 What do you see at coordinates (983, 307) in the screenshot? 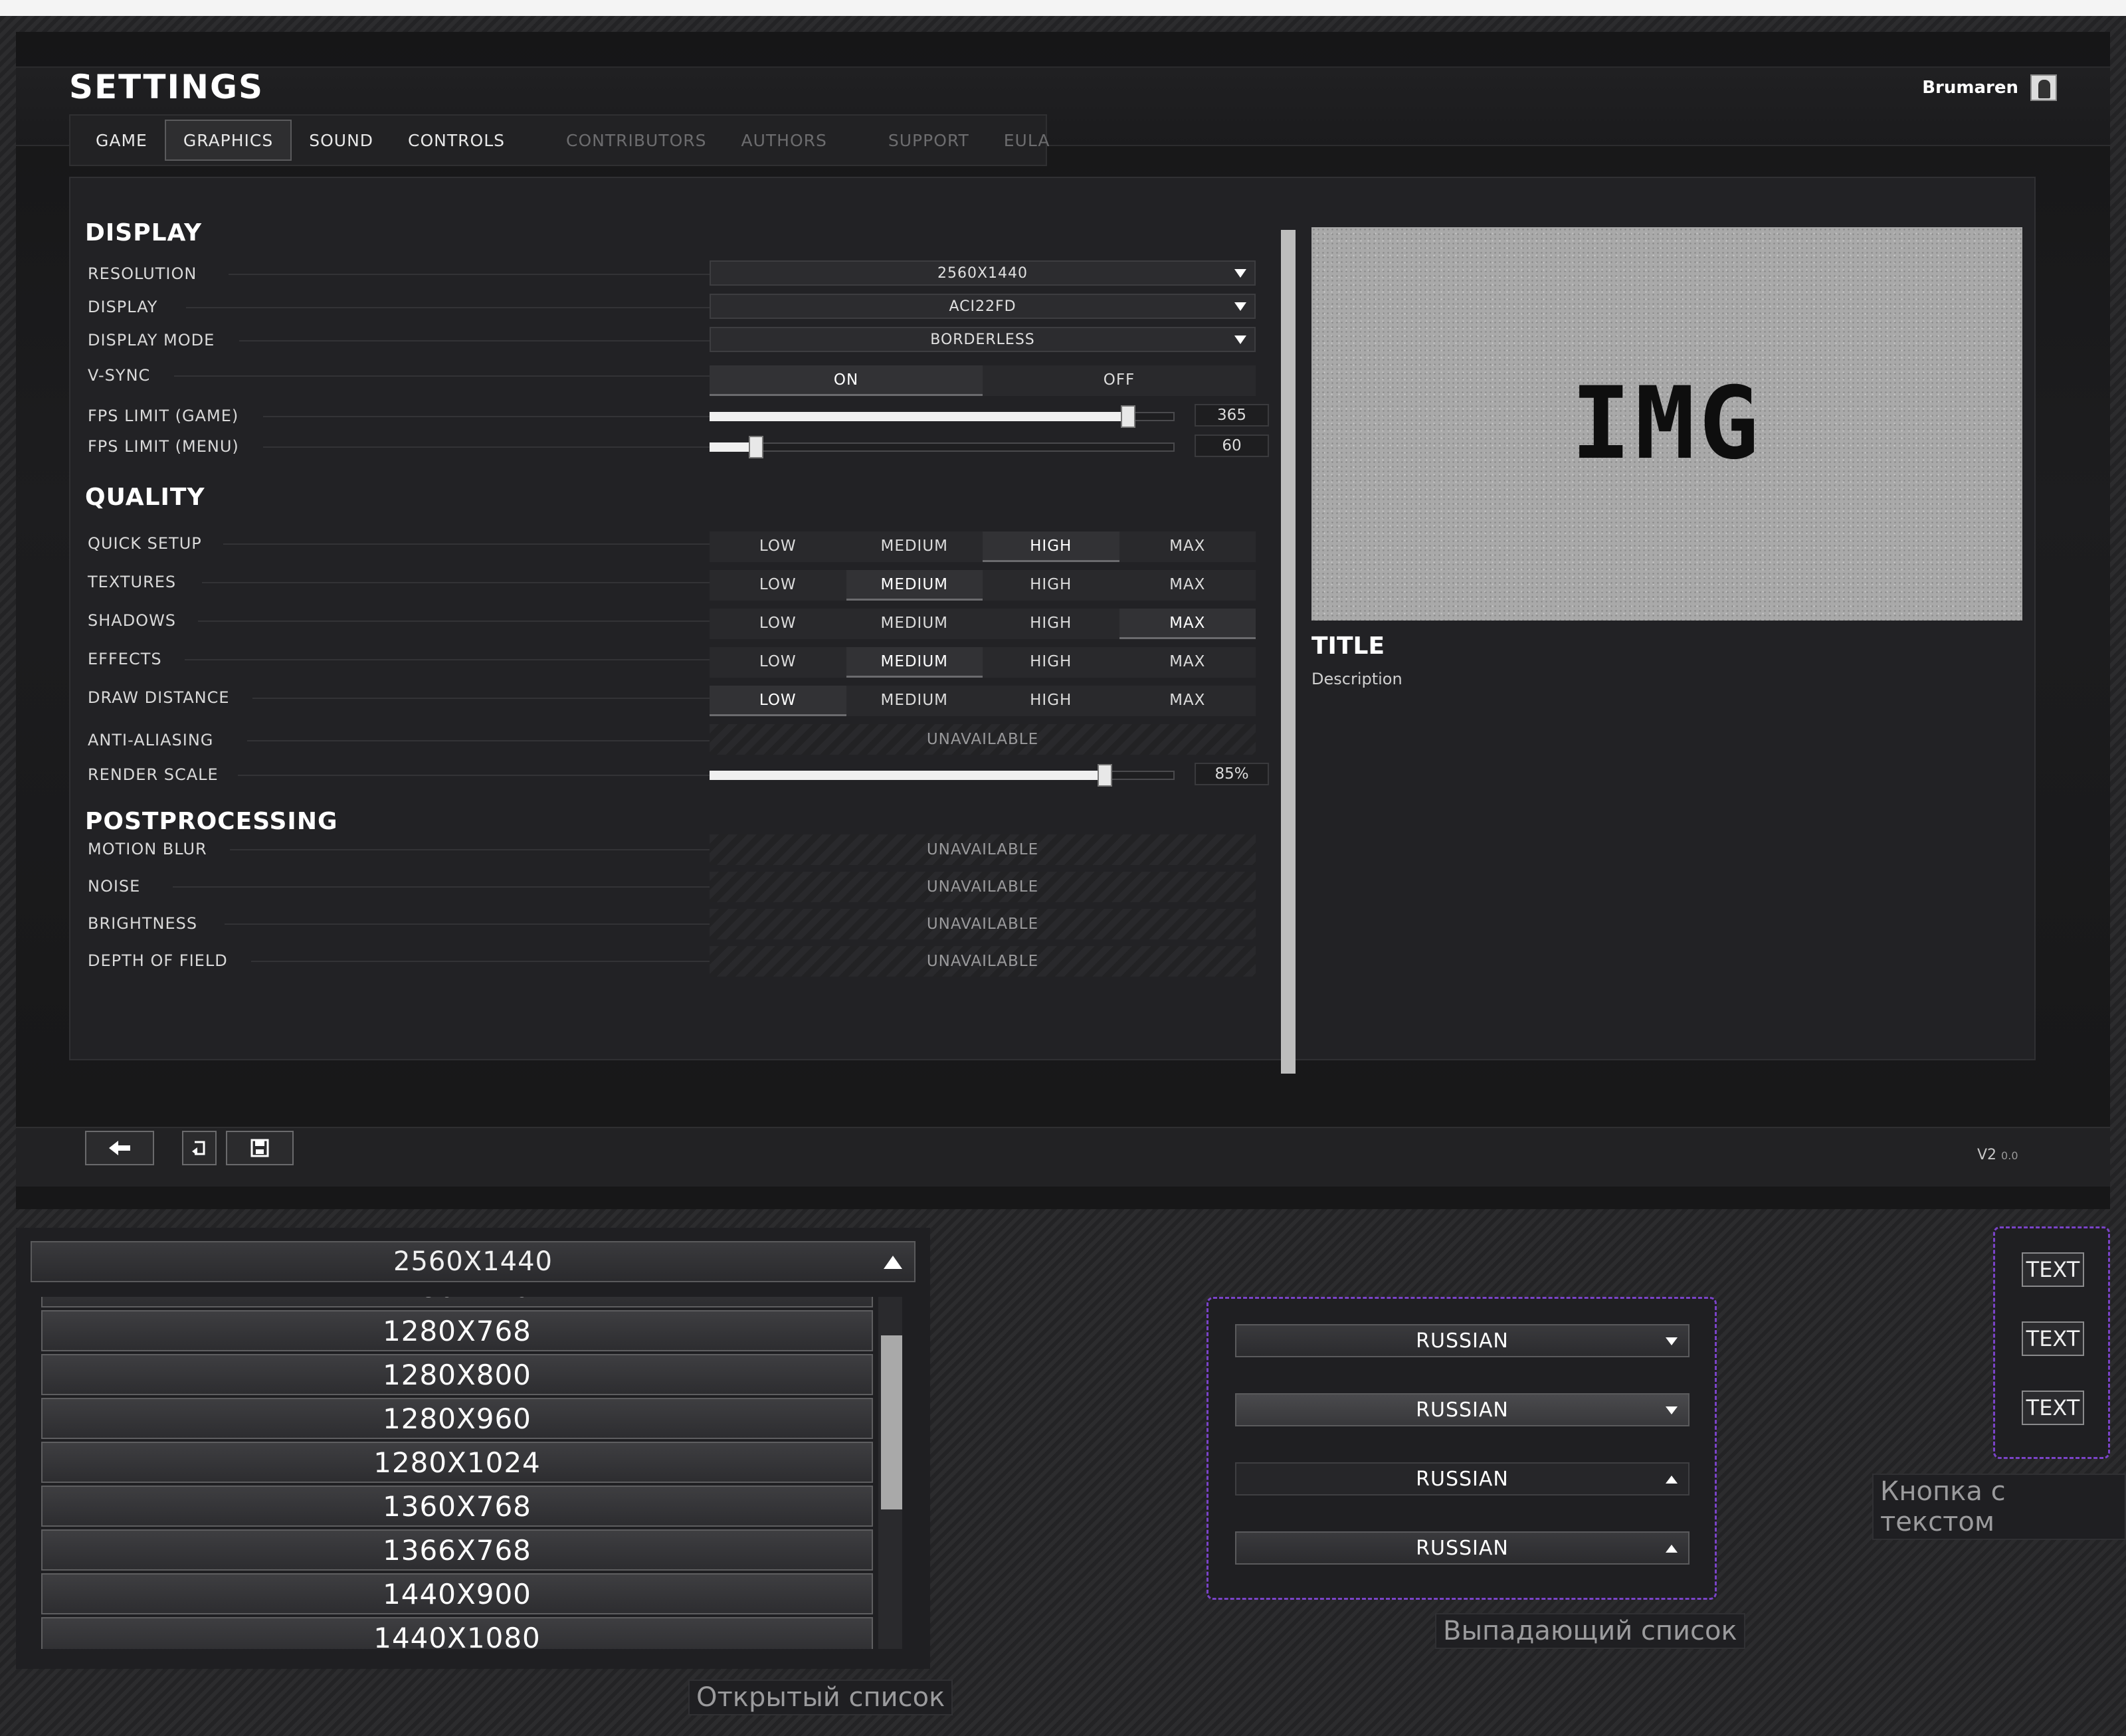
I see `display-dropdown: ACI22FD` at bounding box center [983, 307].